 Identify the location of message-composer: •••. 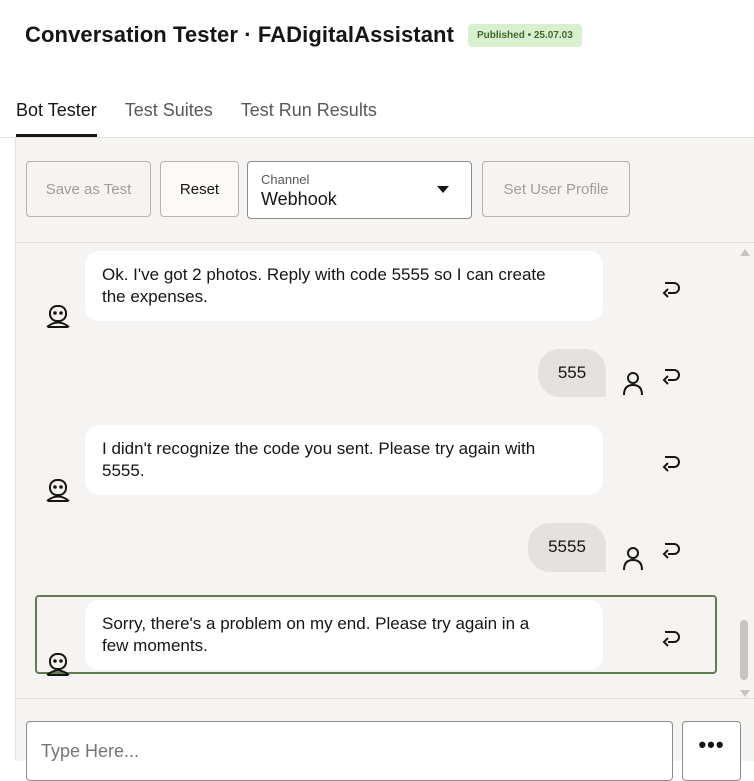
(385, 739).